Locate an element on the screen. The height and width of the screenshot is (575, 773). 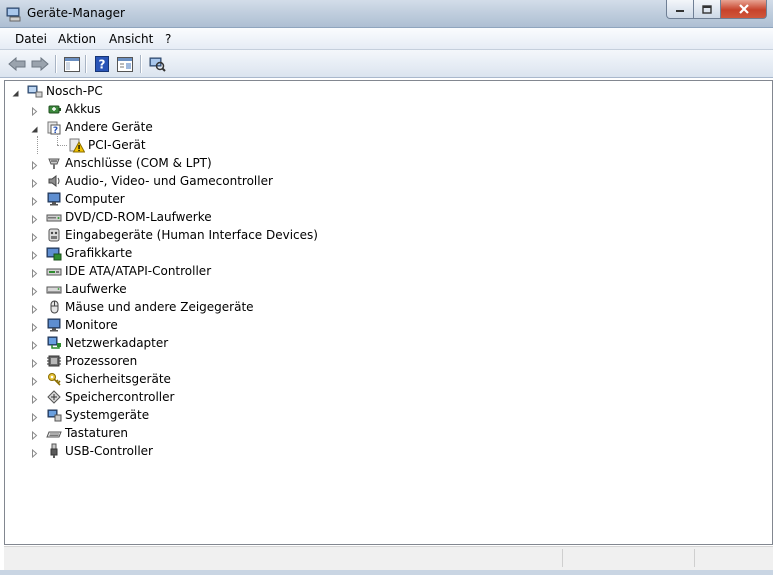
tree-item-label: Andere Geräte is located at coordinates (109, 127).